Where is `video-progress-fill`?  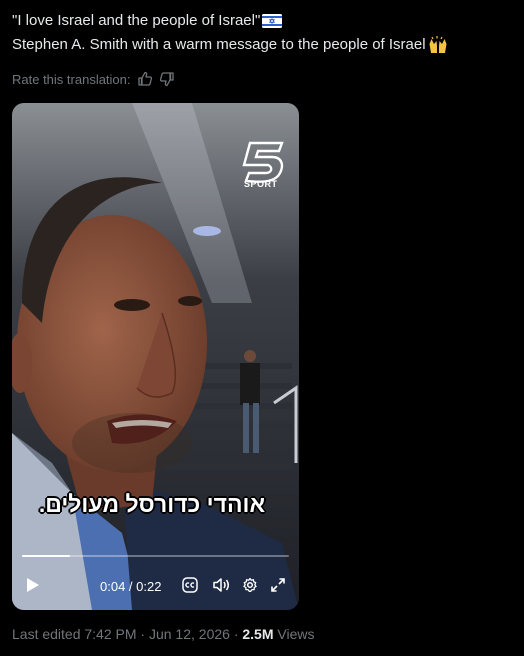
video-progress-fill is located at coordinates (46, 556).